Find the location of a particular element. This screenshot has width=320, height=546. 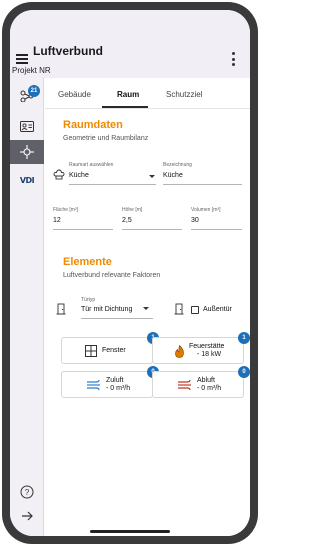

sidebar-item-contacts is located at coordinates (27, 126).